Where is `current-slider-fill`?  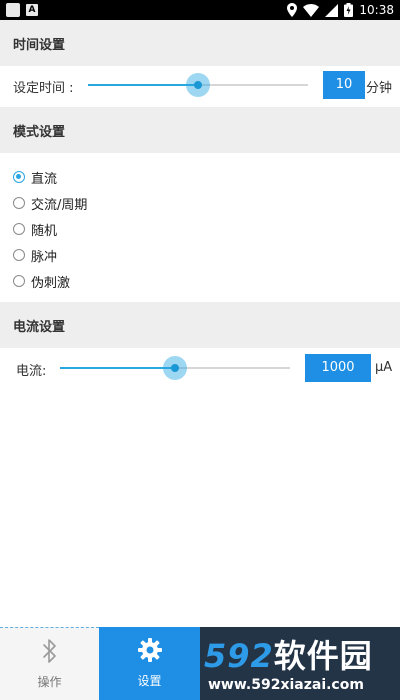 current-slider-fill is located at coordinates (117, 368).